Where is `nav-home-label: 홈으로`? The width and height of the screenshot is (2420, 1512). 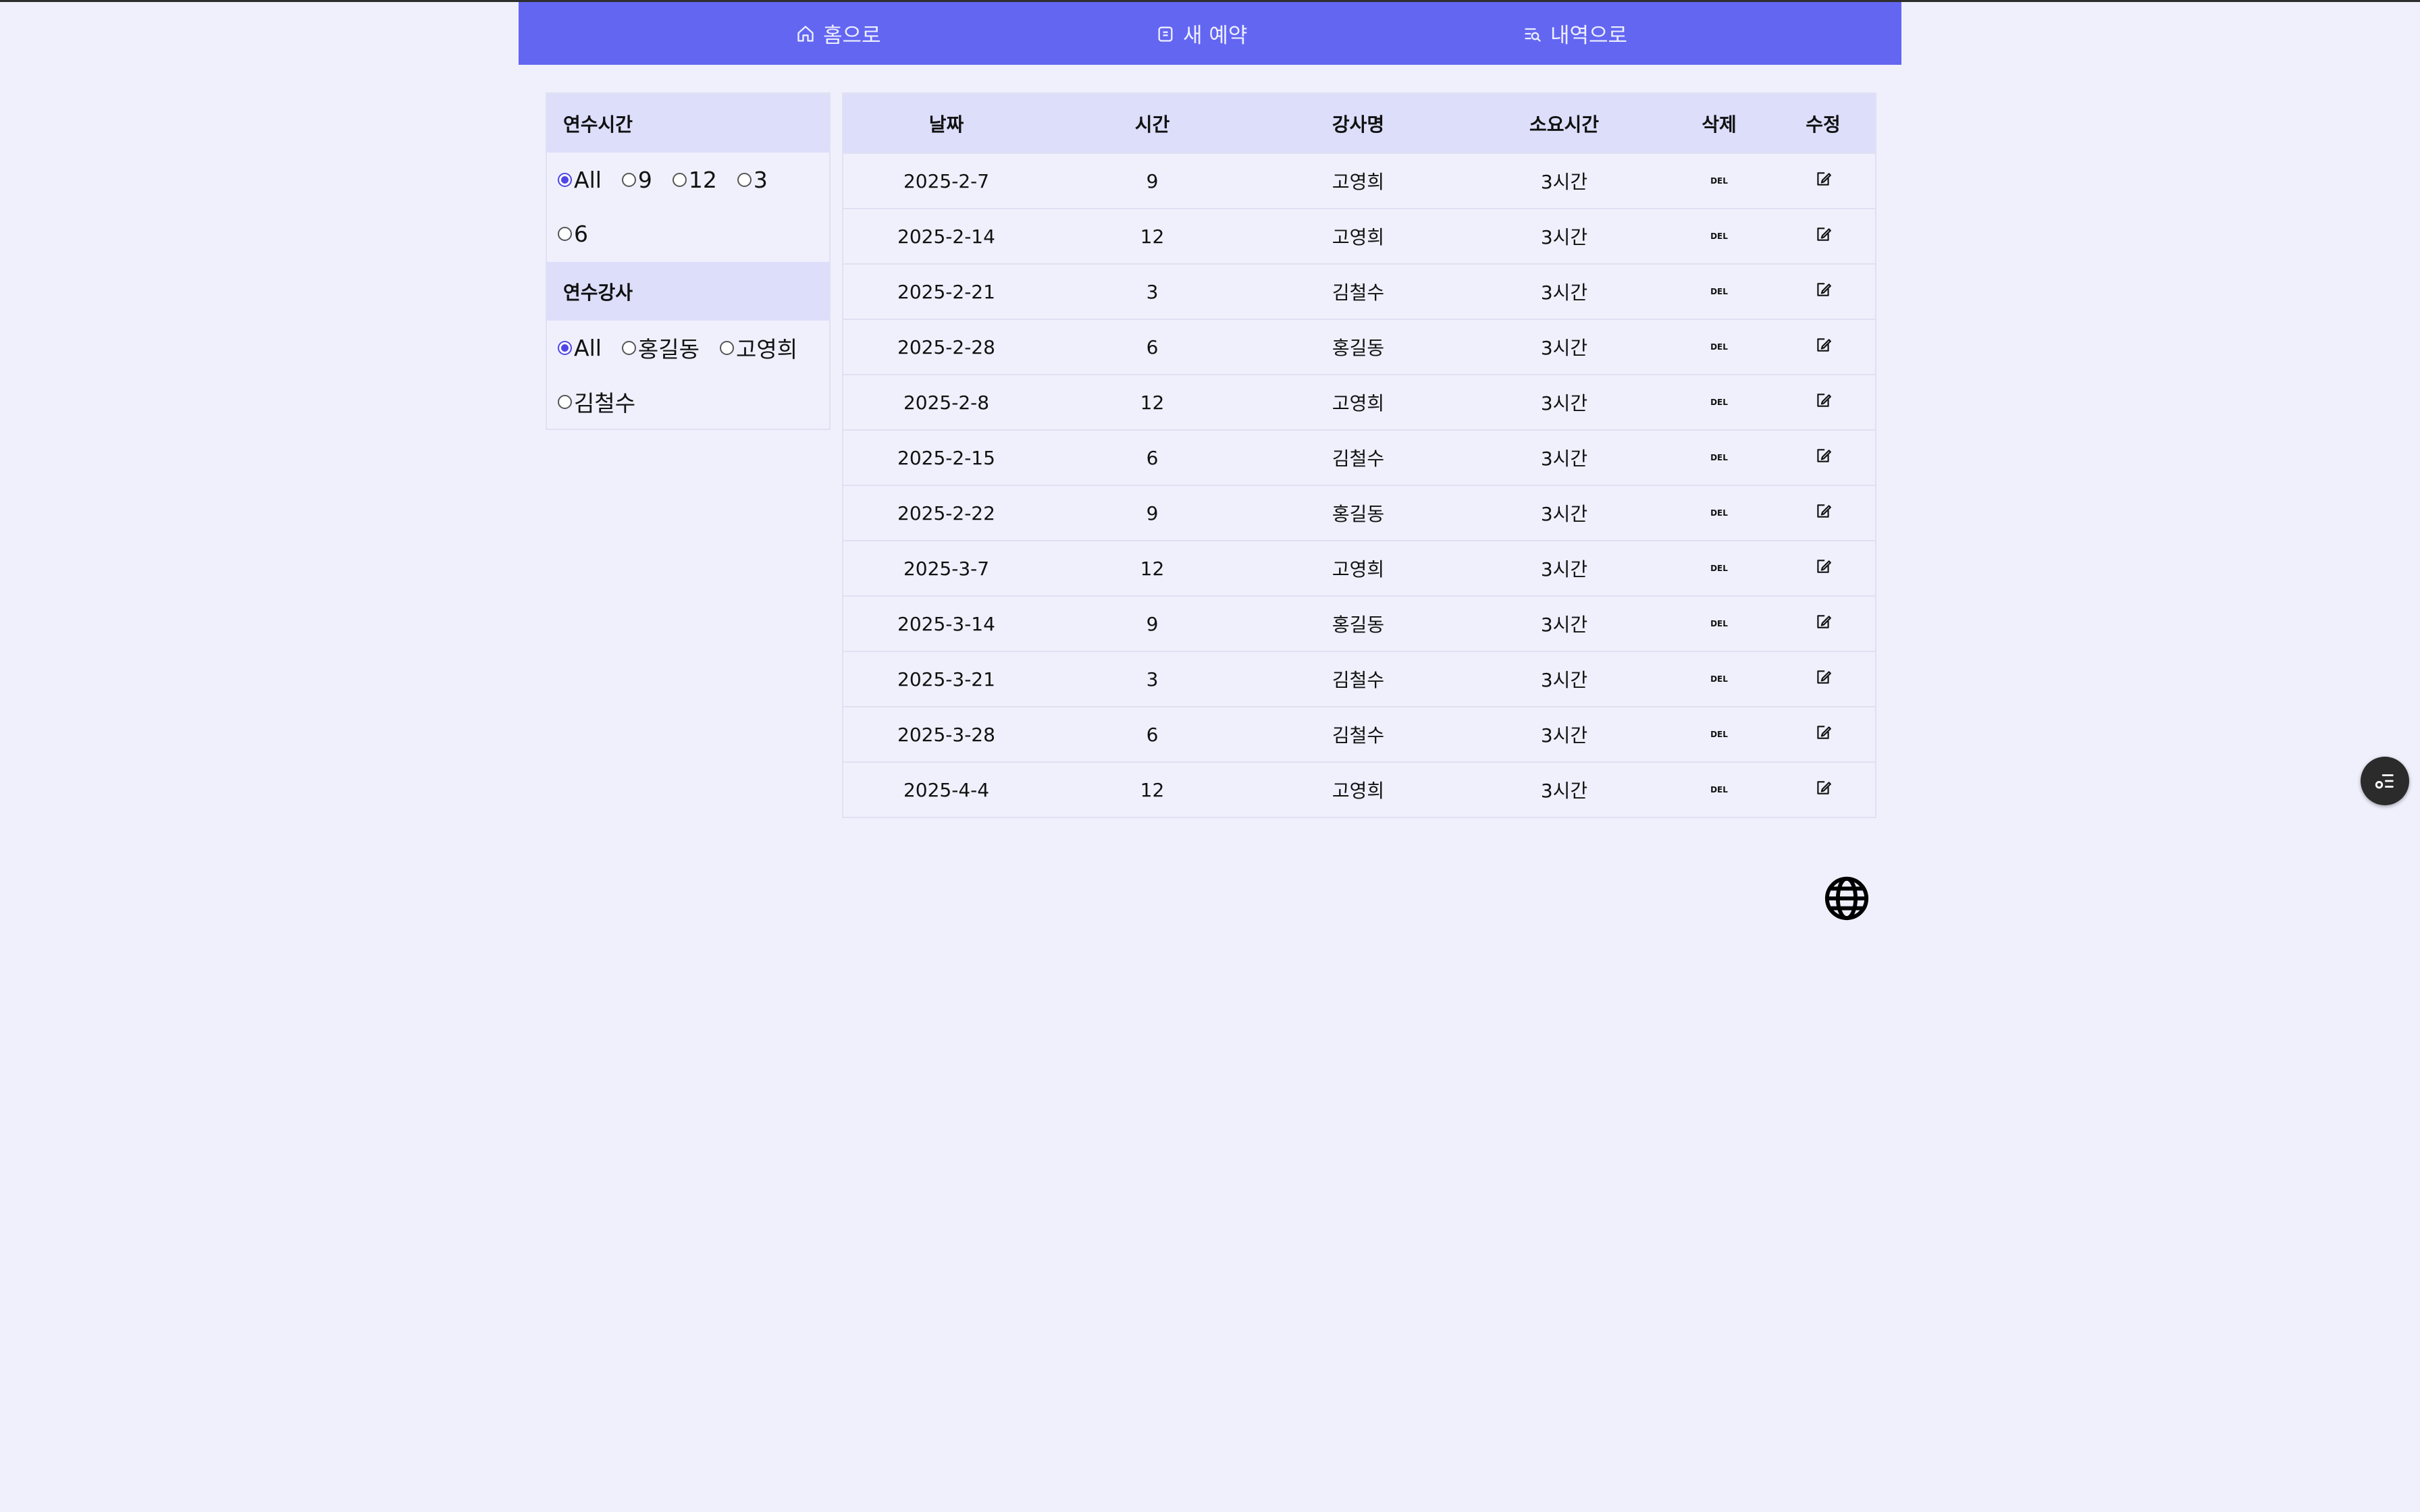
nav-home-label: 홈으로 is located at coordinates (852, 36).